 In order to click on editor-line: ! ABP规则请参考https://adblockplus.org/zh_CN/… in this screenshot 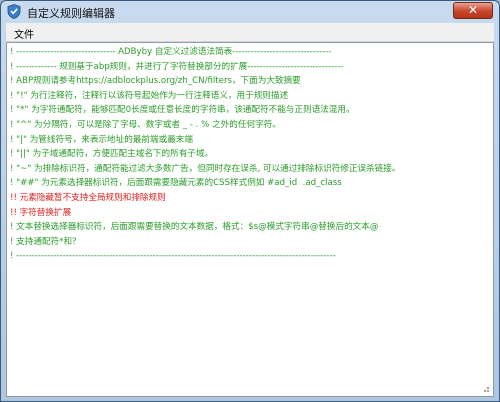, I will do `click(155, 81)`.